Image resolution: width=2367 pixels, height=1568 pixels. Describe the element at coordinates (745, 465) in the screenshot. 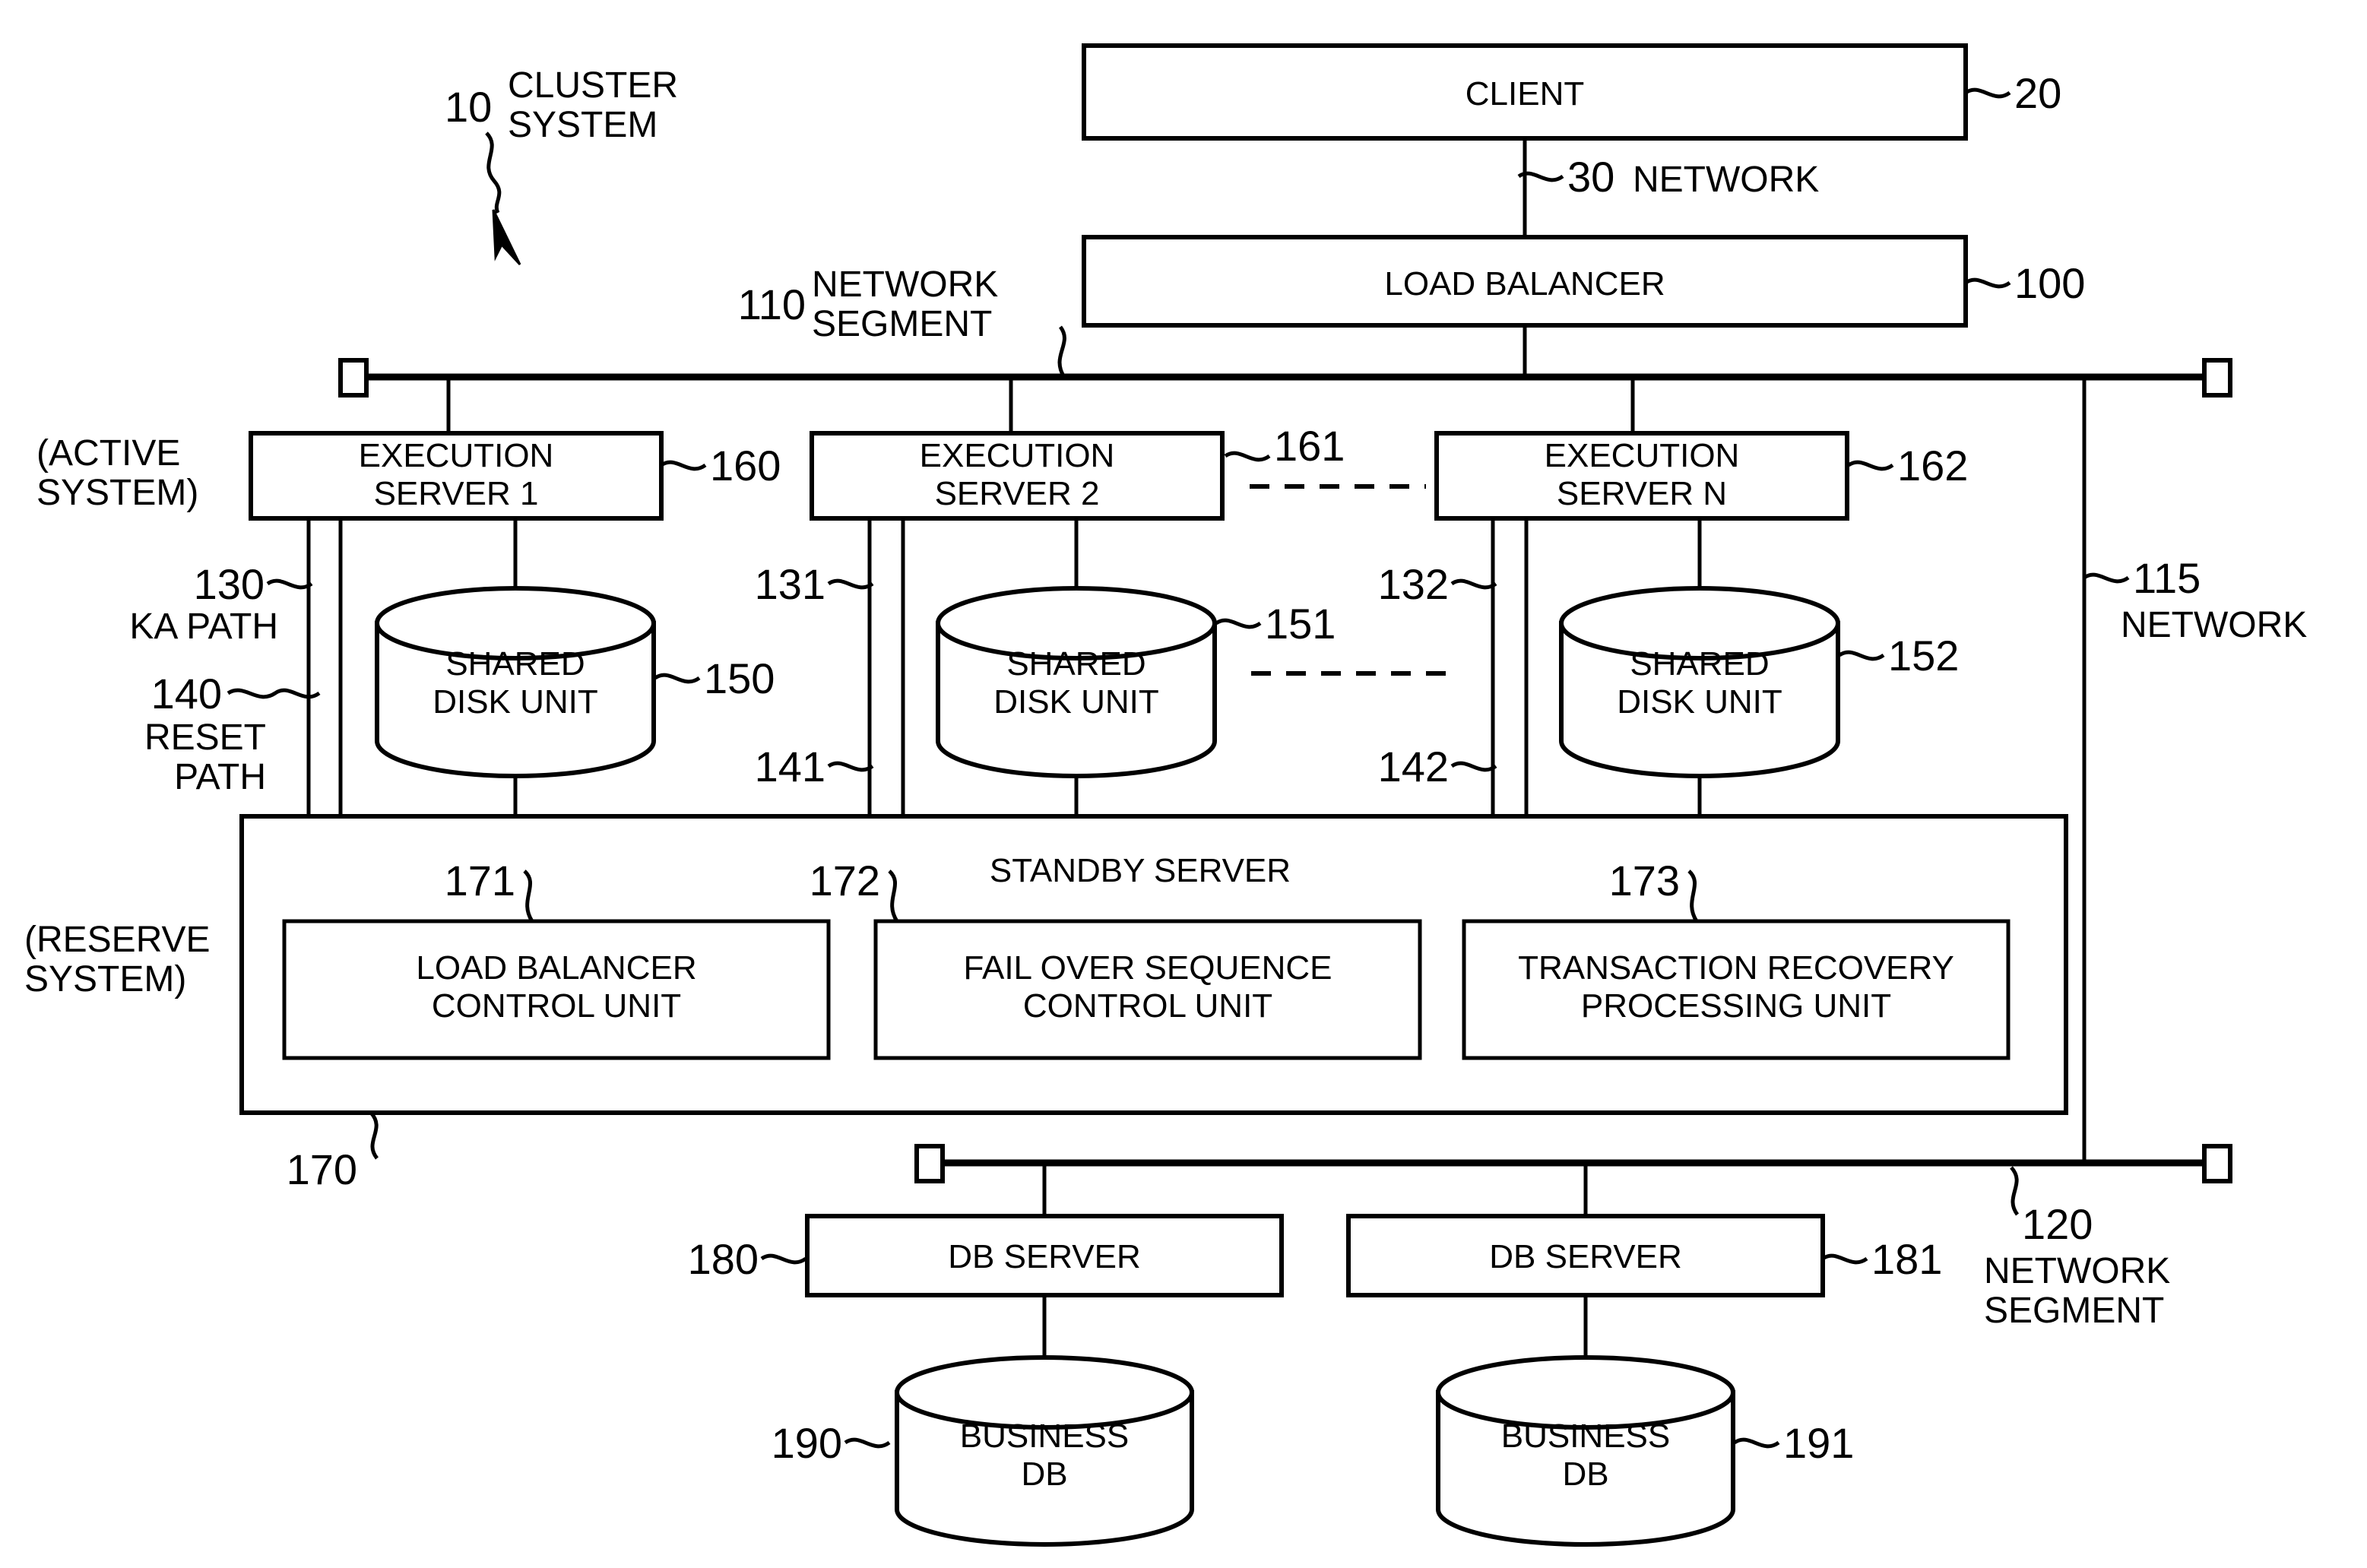

I see `execution-server-1-ref: 160` at that location.